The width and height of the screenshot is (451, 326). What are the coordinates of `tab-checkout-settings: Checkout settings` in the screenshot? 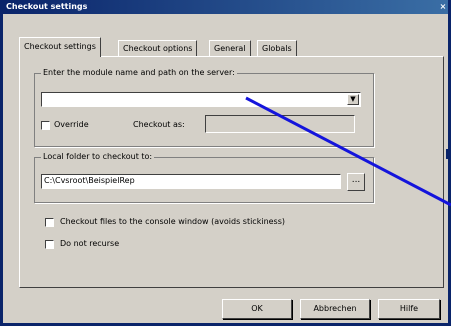 It's located at (60, 47).